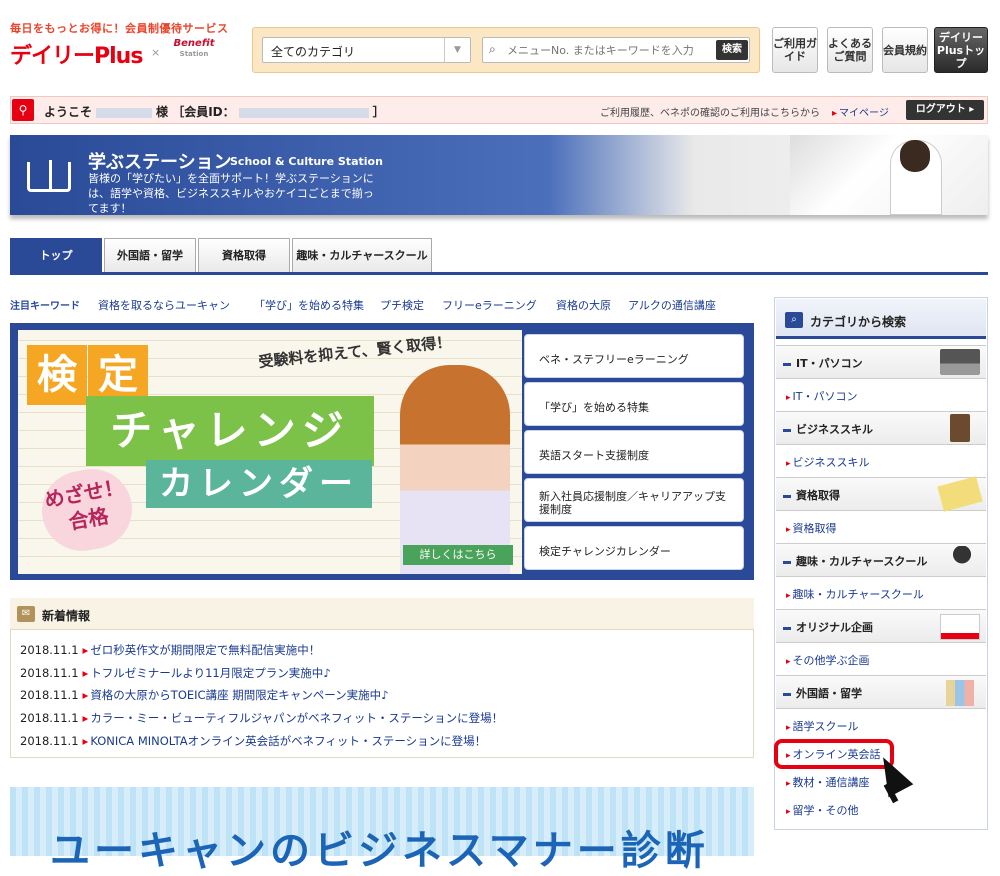 Image resolution: width=1000 pixels, height=876 pixels. I want to click on member-id-close: ］, so click(378, 112).